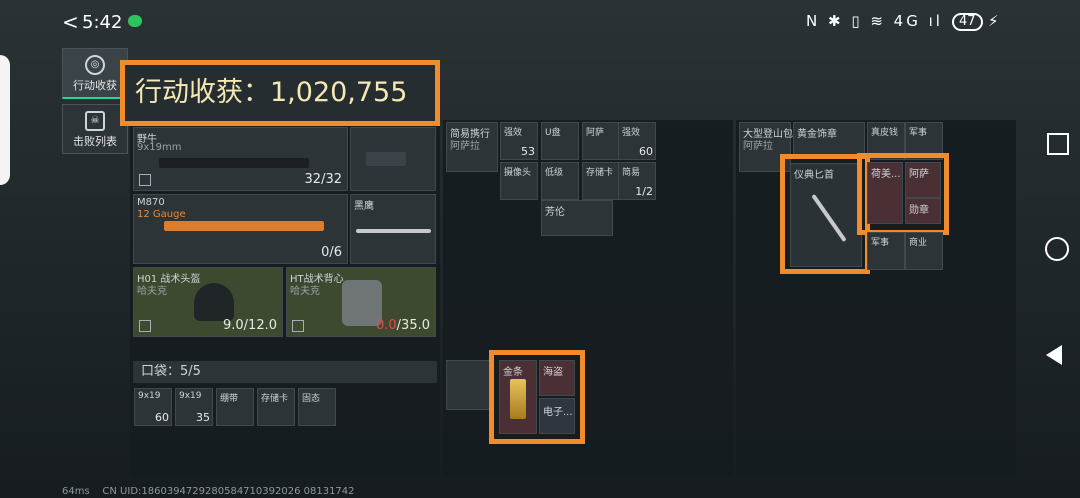 This screenshot has width=1080, height=498. Describe the element at coordinates (829, 218) in the screenshot. I see `dagger-image` at that location.